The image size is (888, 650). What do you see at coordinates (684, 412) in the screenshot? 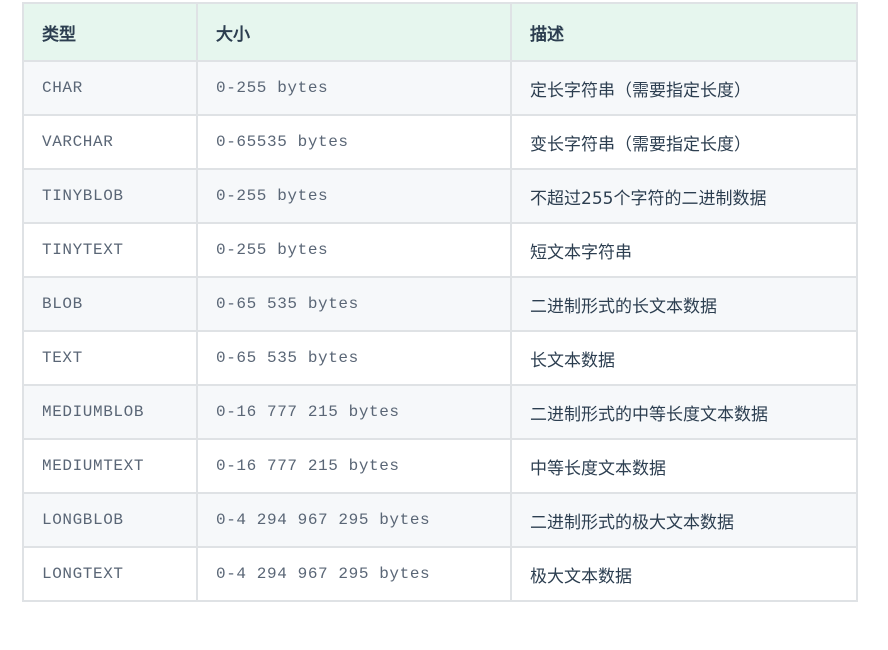
I see `cell-description: 二进制形式的中等长度文本数据` at bounding box center [684, 412].